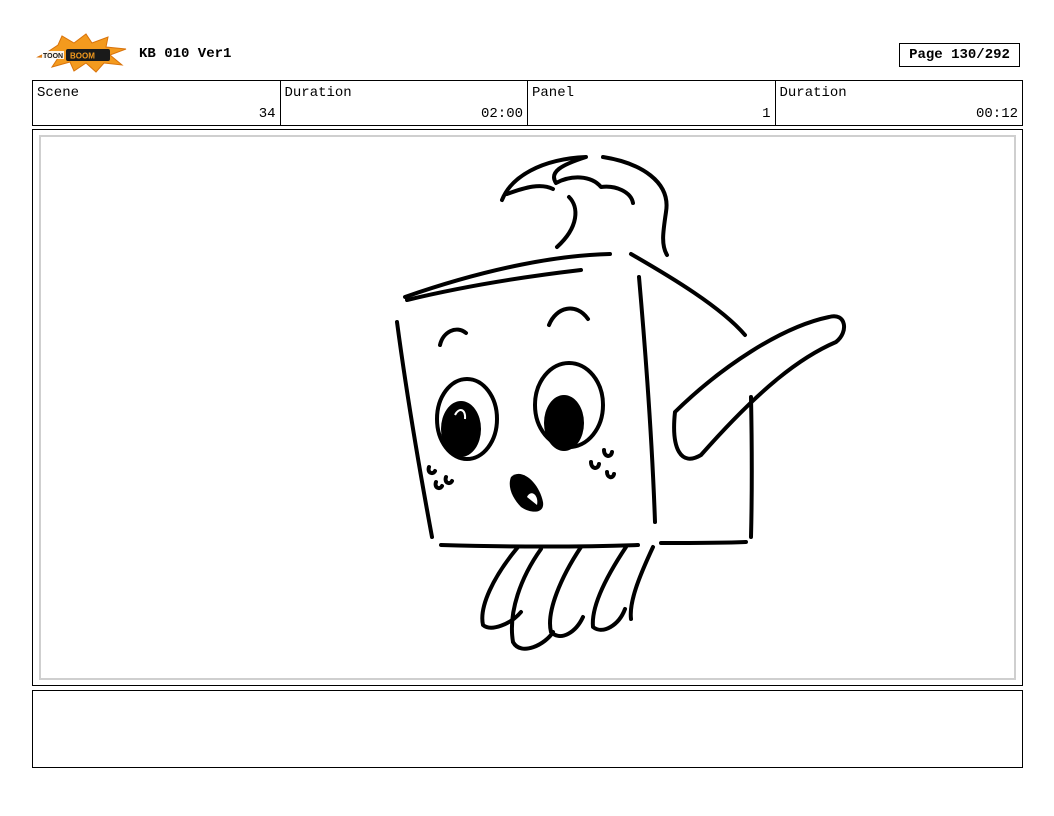 Image resolution: width=1054 pixels, height=816 pixels. What do you see at coordinates (157, 103) in the screenshot?
I see `scene-cell: Scene 34` at bounding box center [157, 103].